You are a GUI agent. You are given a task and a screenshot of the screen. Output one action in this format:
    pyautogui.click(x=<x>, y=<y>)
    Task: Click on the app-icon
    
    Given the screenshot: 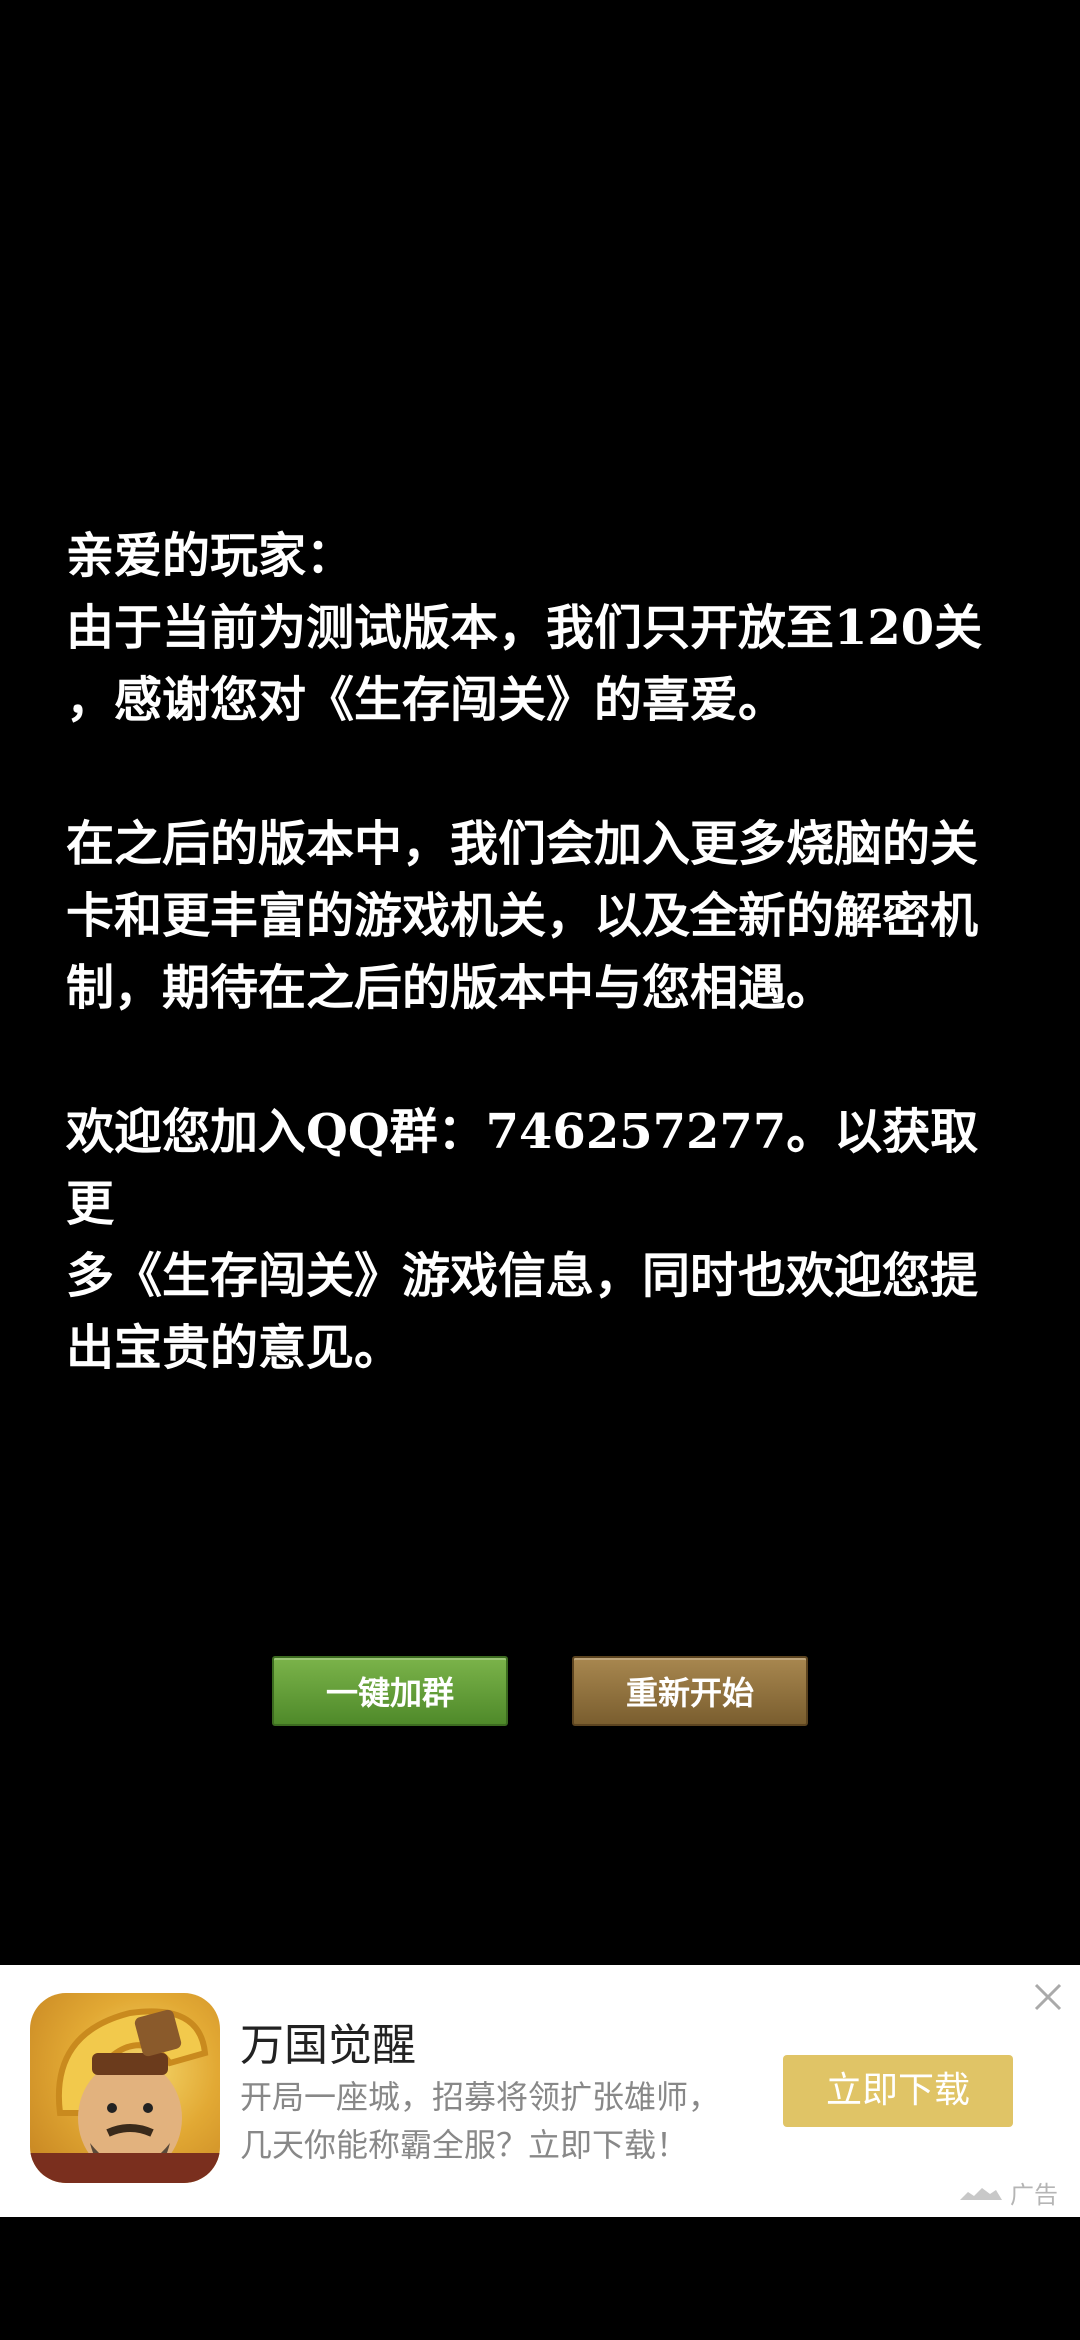 What is the action you would take?
    pyautogui.click(x=125, y=2088)
    